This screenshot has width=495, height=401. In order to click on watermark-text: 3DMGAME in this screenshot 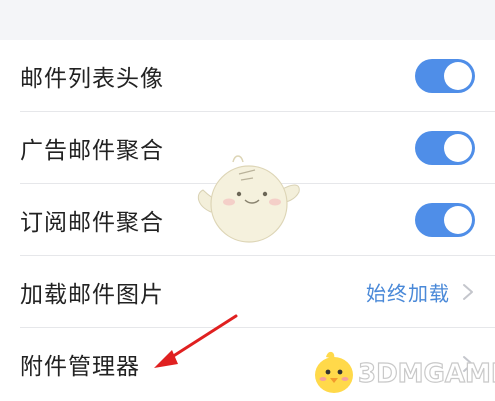, I will do `click(426, 373)`.